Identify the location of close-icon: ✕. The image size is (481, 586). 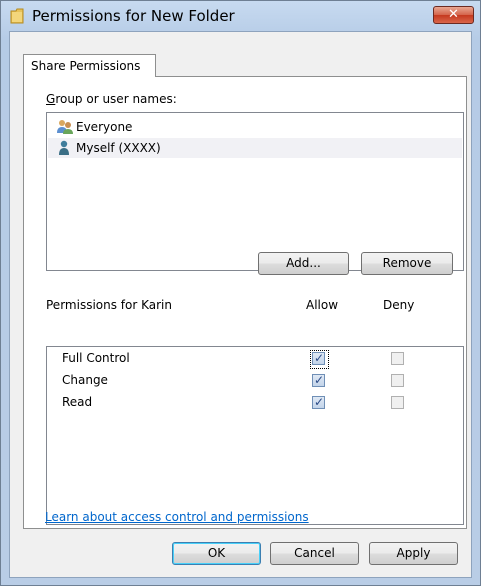
(453, 14).